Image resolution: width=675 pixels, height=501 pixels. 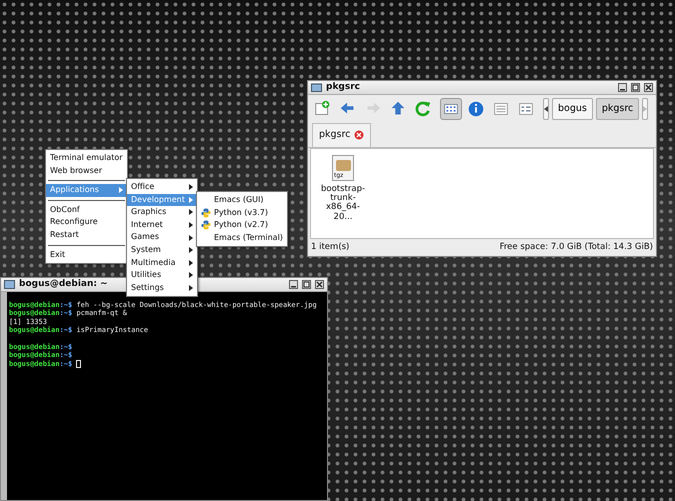 What do you see at coordinates (86, 255) in the screenshot?
I see `menu-item: Exit` at bounding box center [86, 255].